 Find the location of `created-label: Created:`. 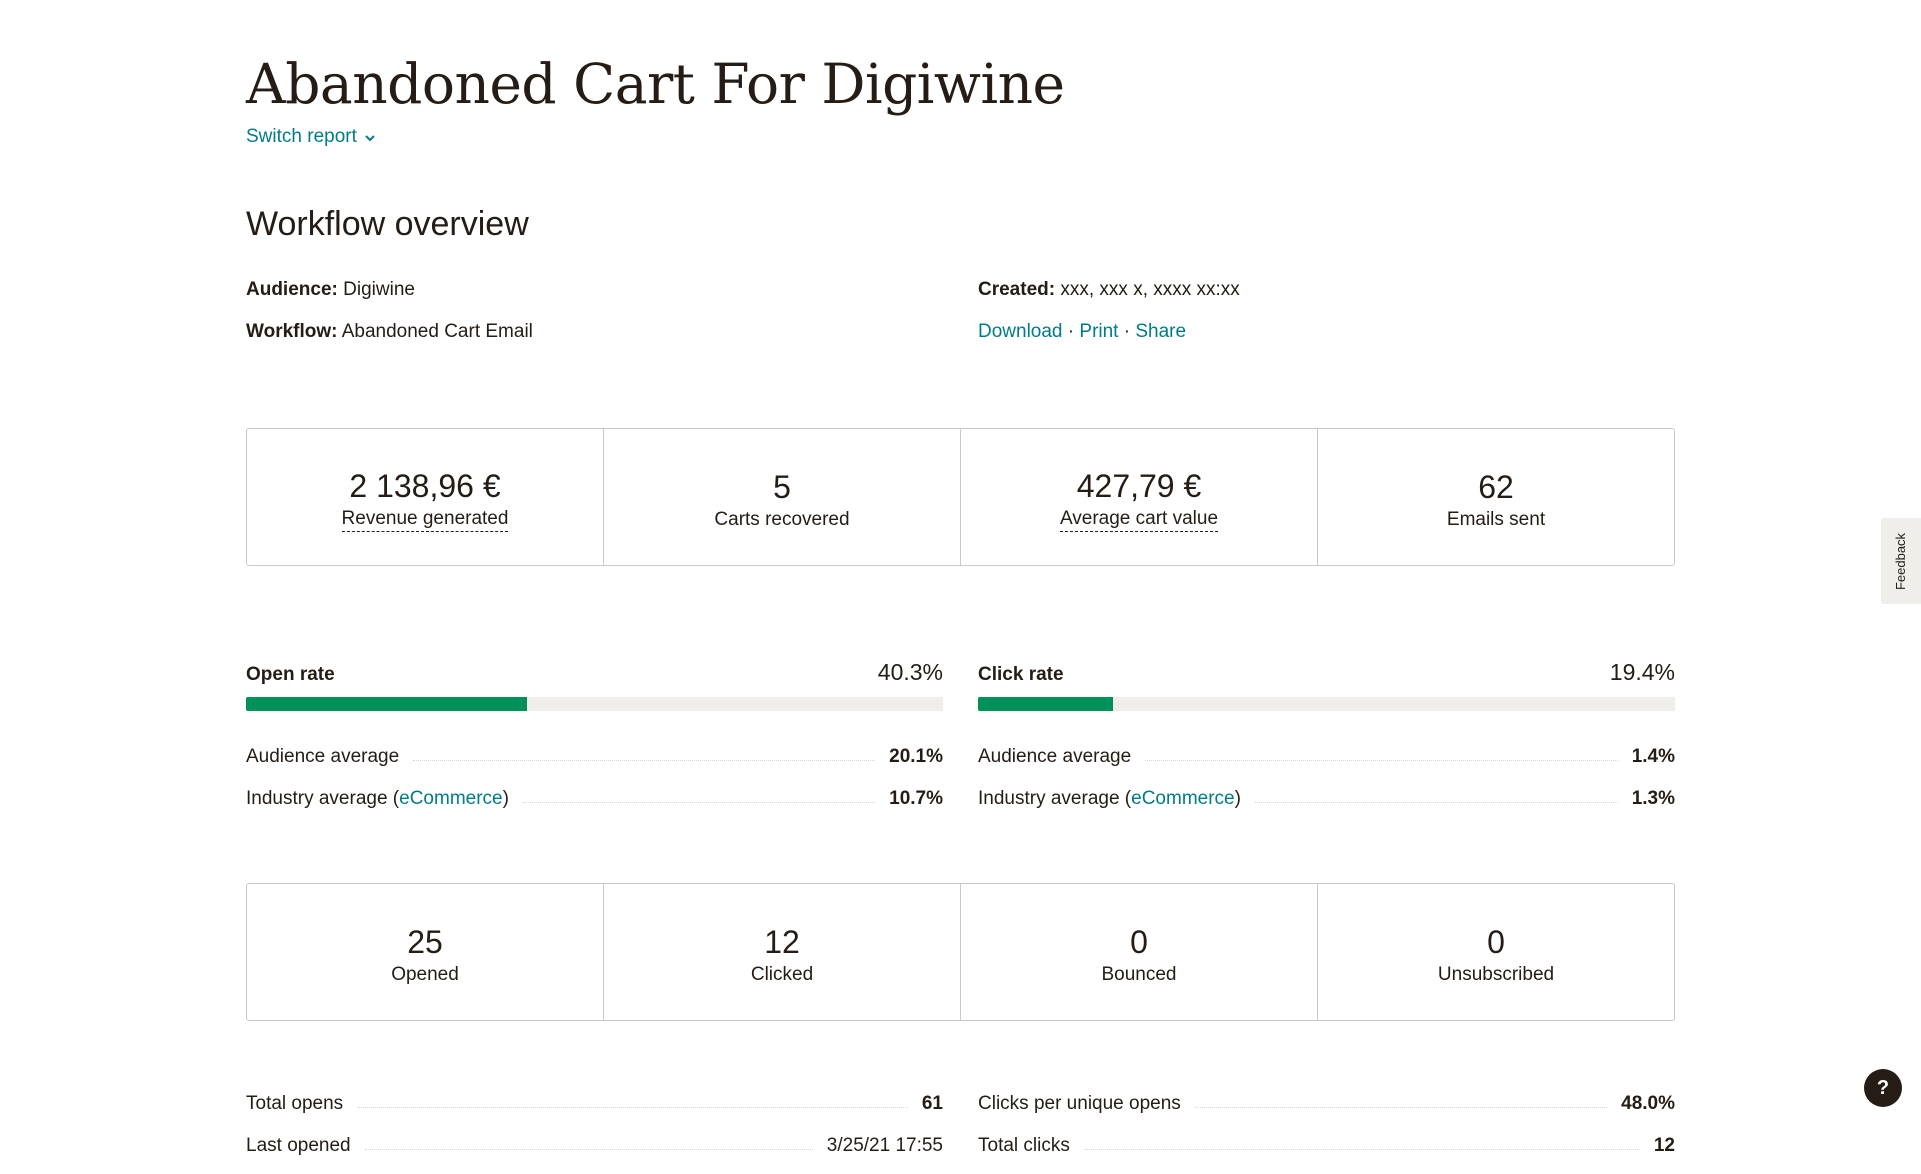

created-label: Created: is located at coordinates (1017, 289).